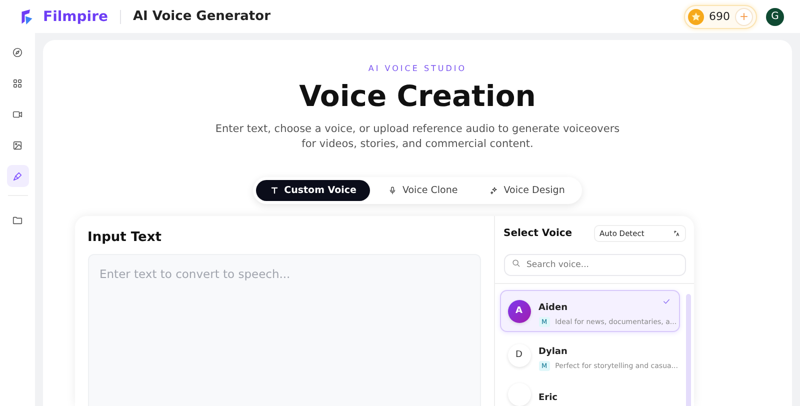 The image size is (800, 406). Describe the element at coordinates (519, 311) in the screenshot. I see `voice-avatar: A` at that location.